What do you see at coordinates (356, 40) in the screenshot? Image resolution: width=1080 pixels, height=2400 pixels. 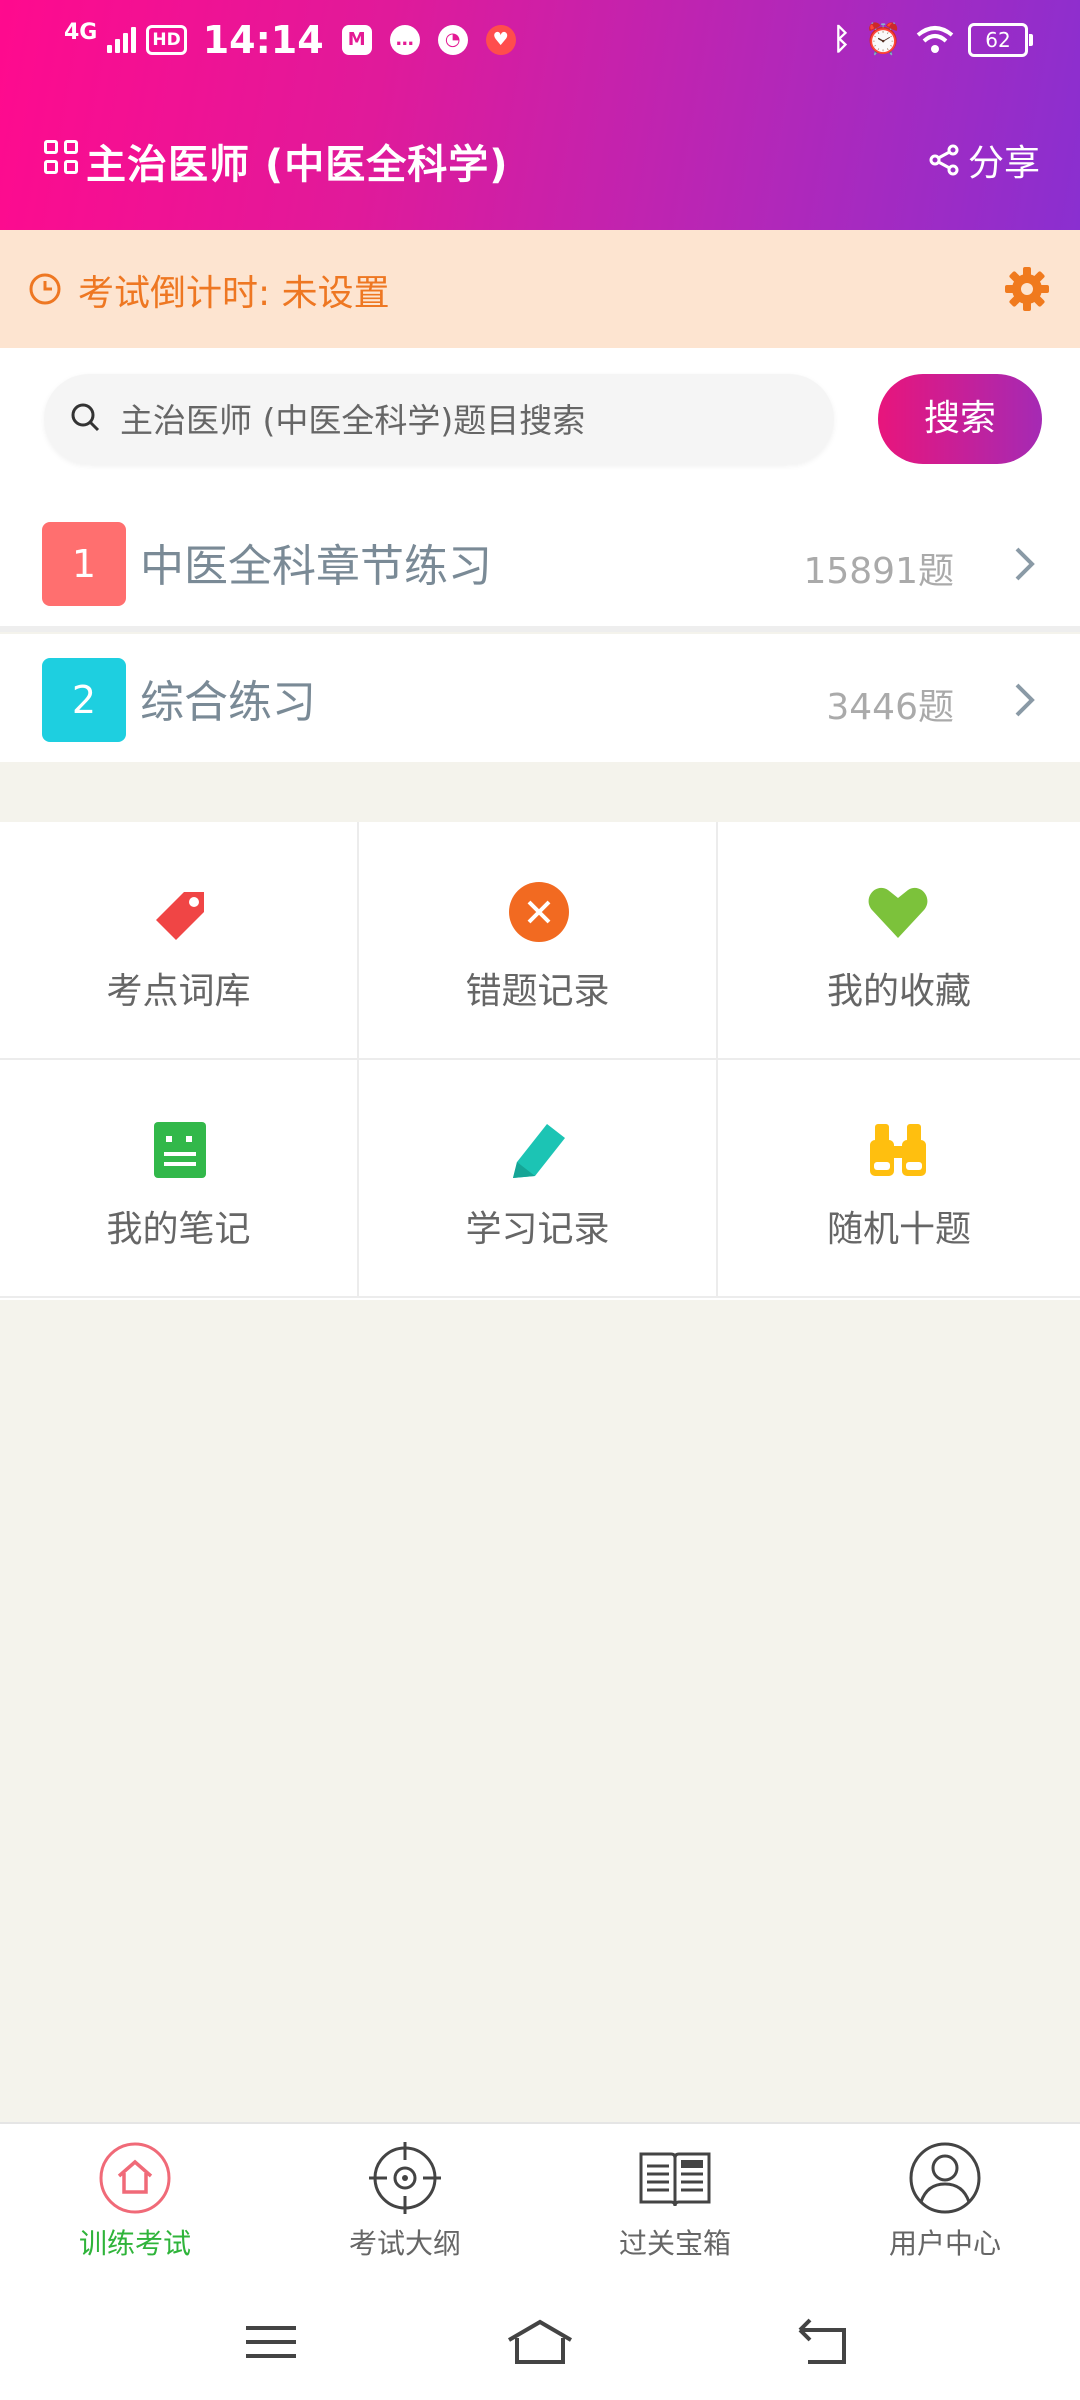 I see `app-notification-icon: M` at bounding box center [356, 40].